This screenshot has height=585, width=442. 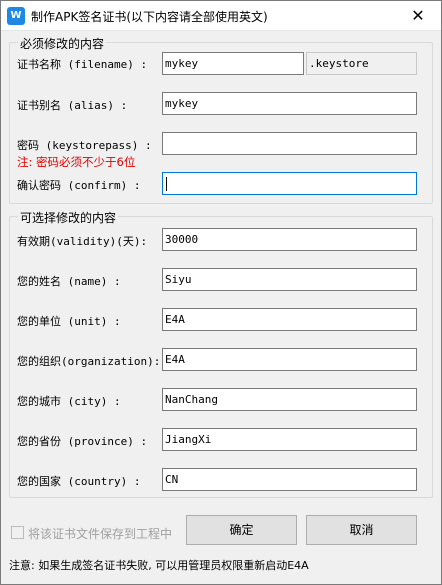 What do you see at coordinates (289, 143) in the screenshot?
I see `password-input` at bounding box center [289, 143].